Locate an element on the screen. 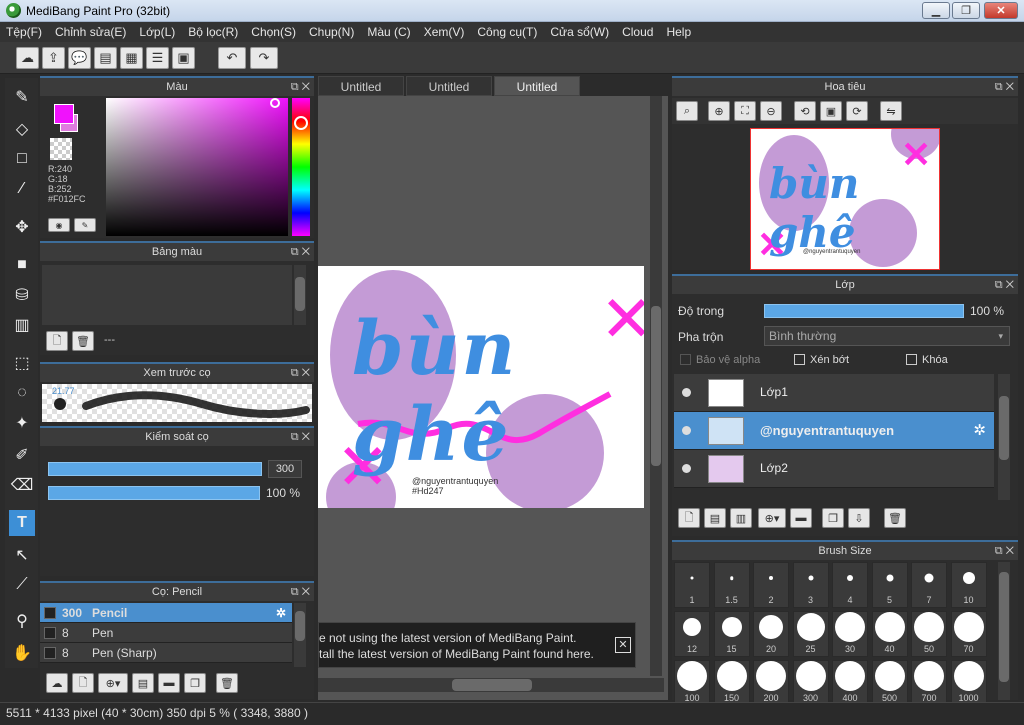 Image resolution: width=1024 pixels, height=725 pixels. sv-cursor is located at coordinates (275, 103).